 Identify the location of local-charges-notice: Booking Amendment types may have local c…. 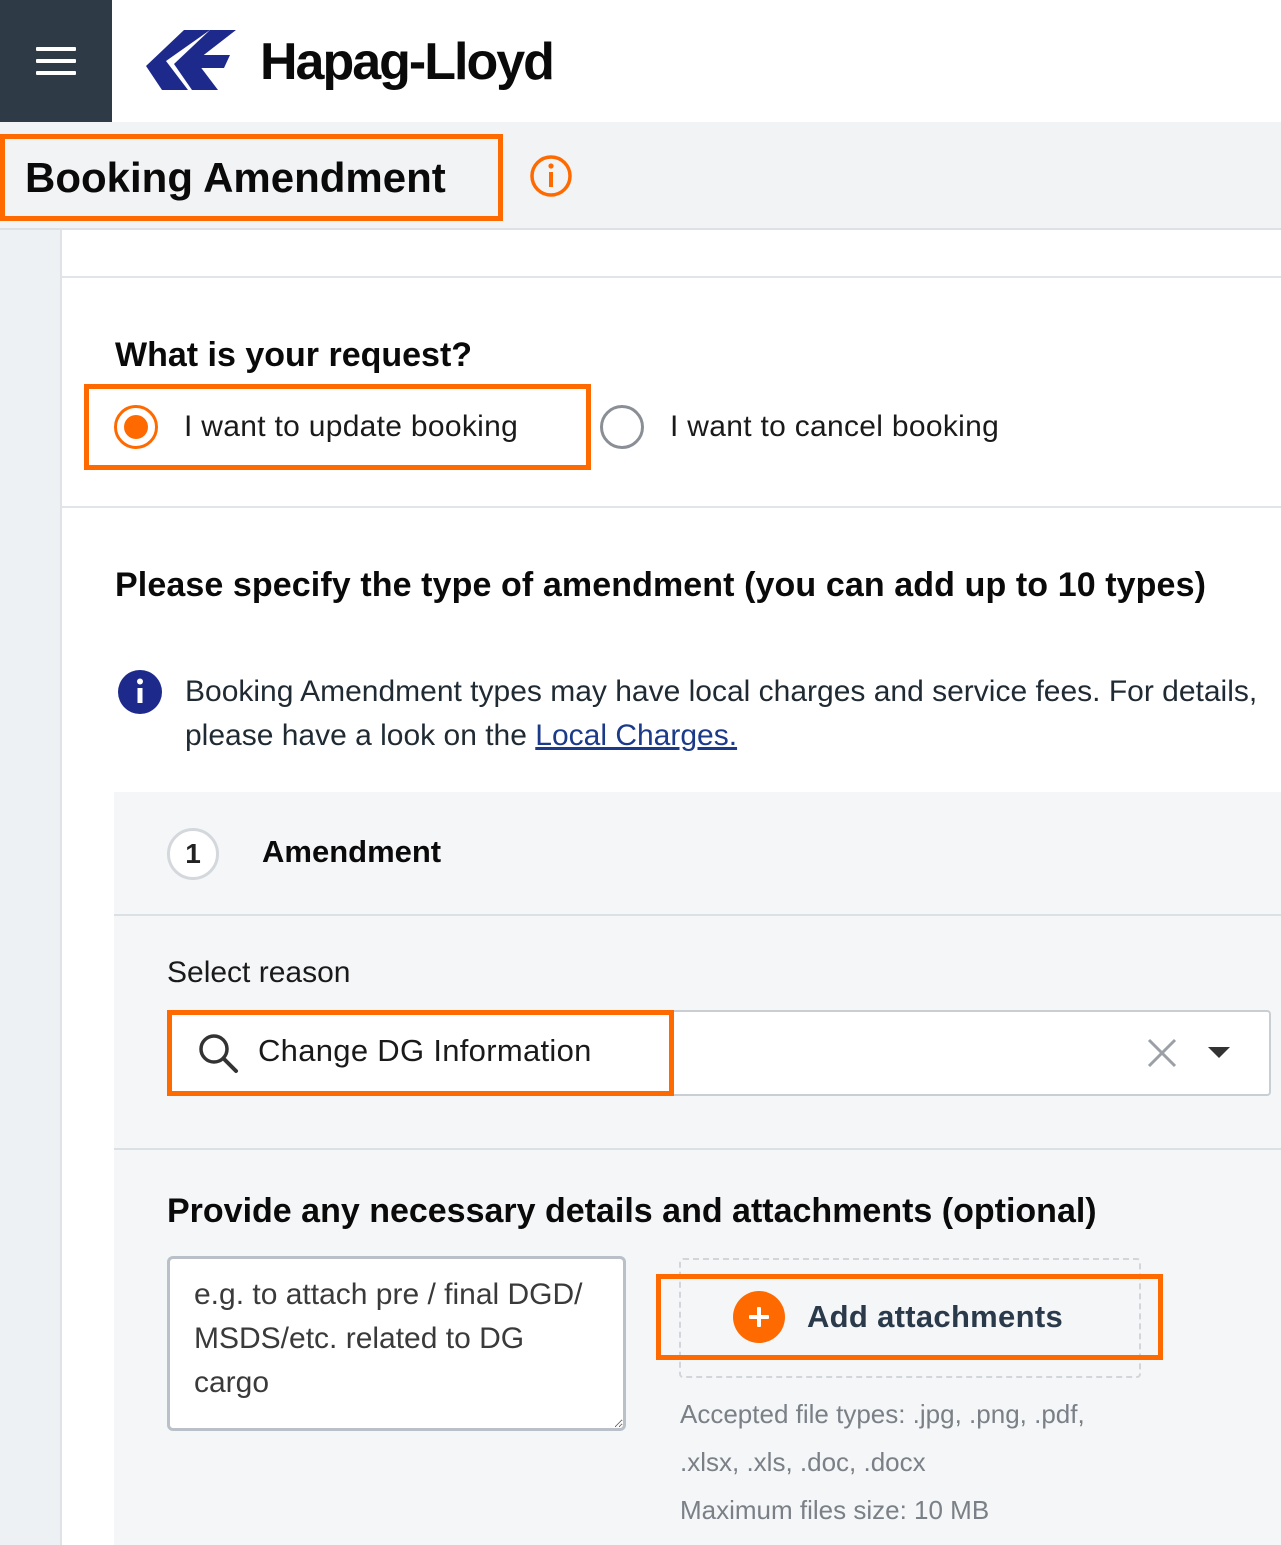
(725, 714).